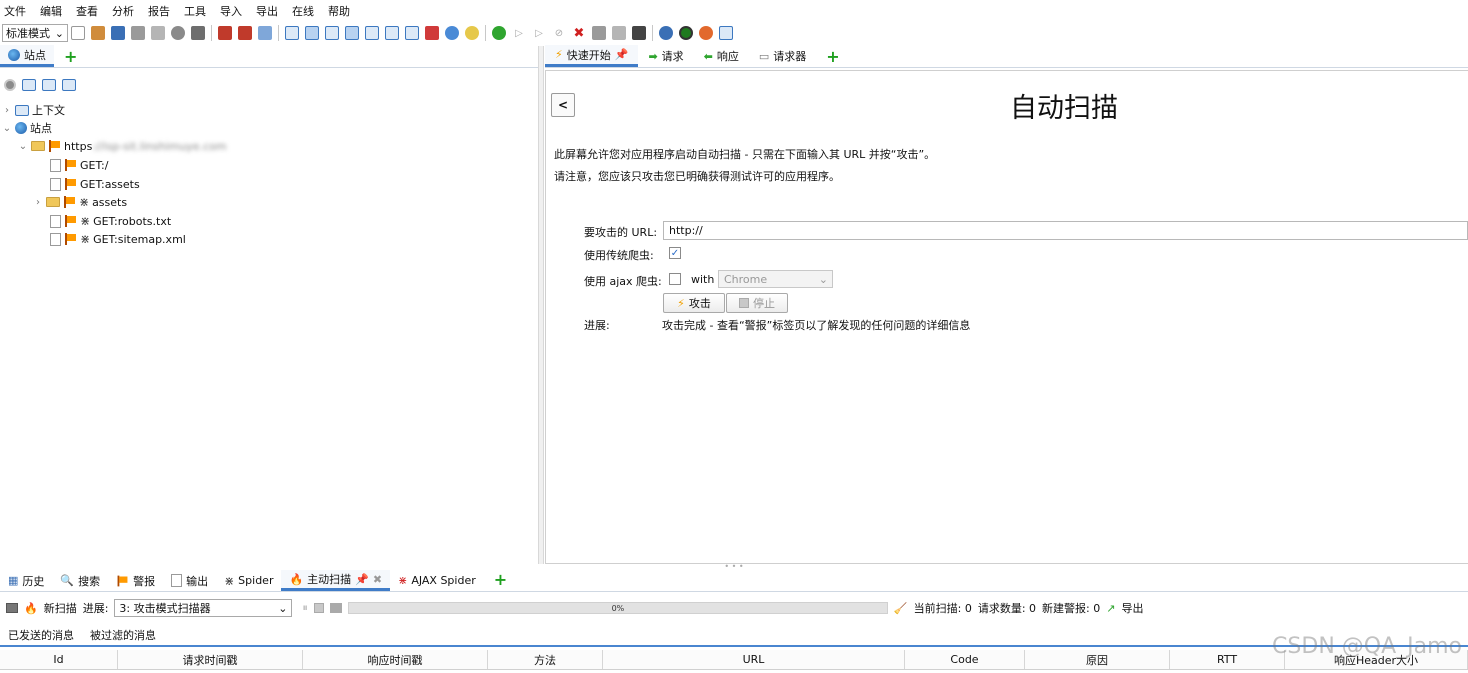  I want to click on tab-ajax-spider: ⋇ AJAX Spider, so click(437, 580).